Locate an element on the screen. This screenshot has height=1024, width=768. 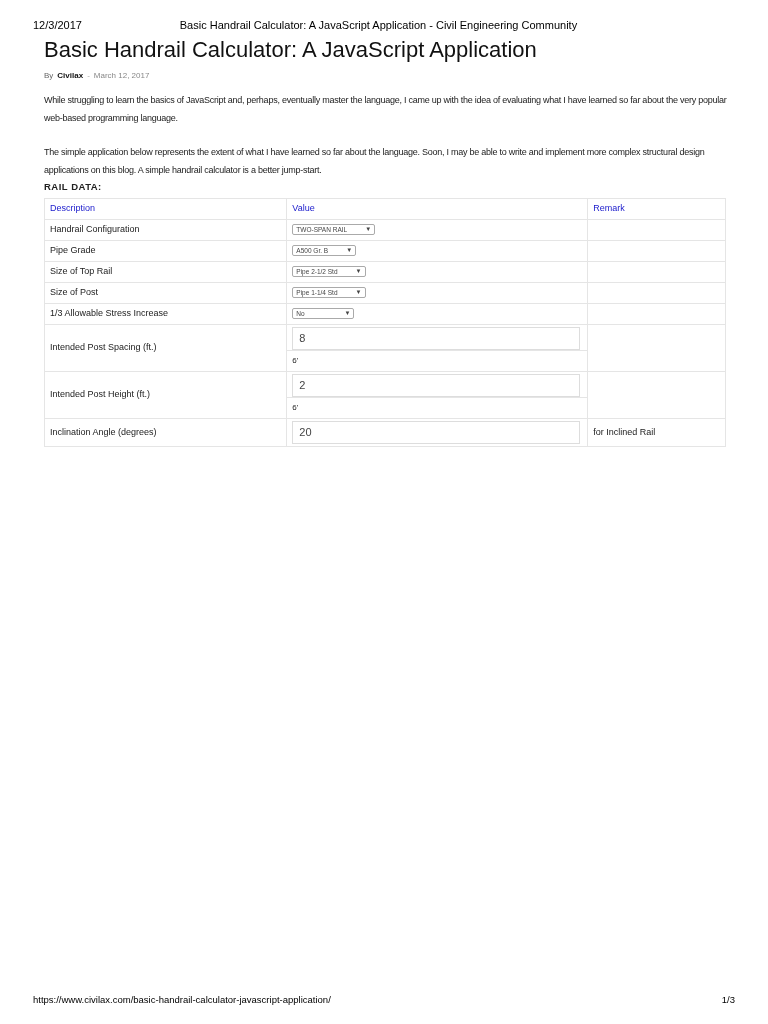
byline-prefix: By is located at coordinates (49, 75).